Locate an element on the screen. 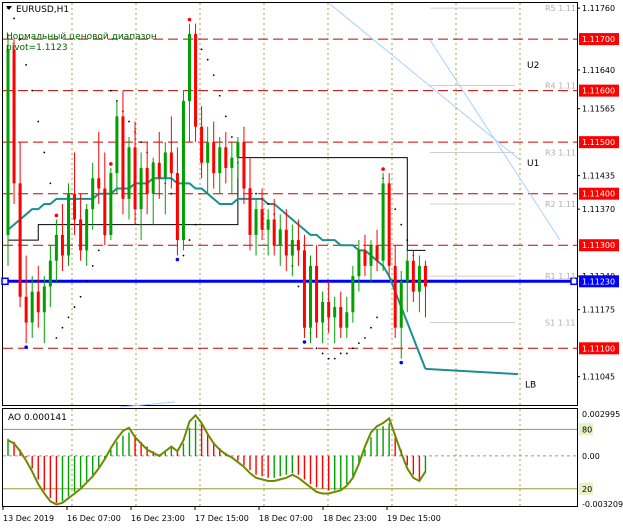 Image resolution: width=623 pixels, height=532 pixels. range-title: Нормальный ценовой диапазон is located at coordinates (81, 37).